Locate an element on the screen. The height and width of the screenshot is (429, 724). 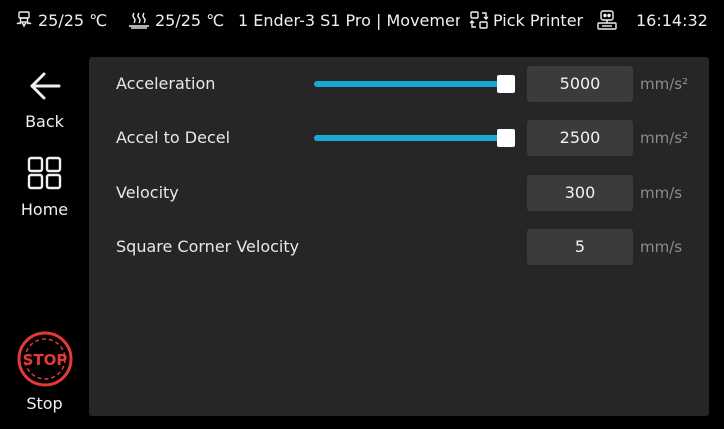
stop-label: Stop is located at coordinates (44, 403).